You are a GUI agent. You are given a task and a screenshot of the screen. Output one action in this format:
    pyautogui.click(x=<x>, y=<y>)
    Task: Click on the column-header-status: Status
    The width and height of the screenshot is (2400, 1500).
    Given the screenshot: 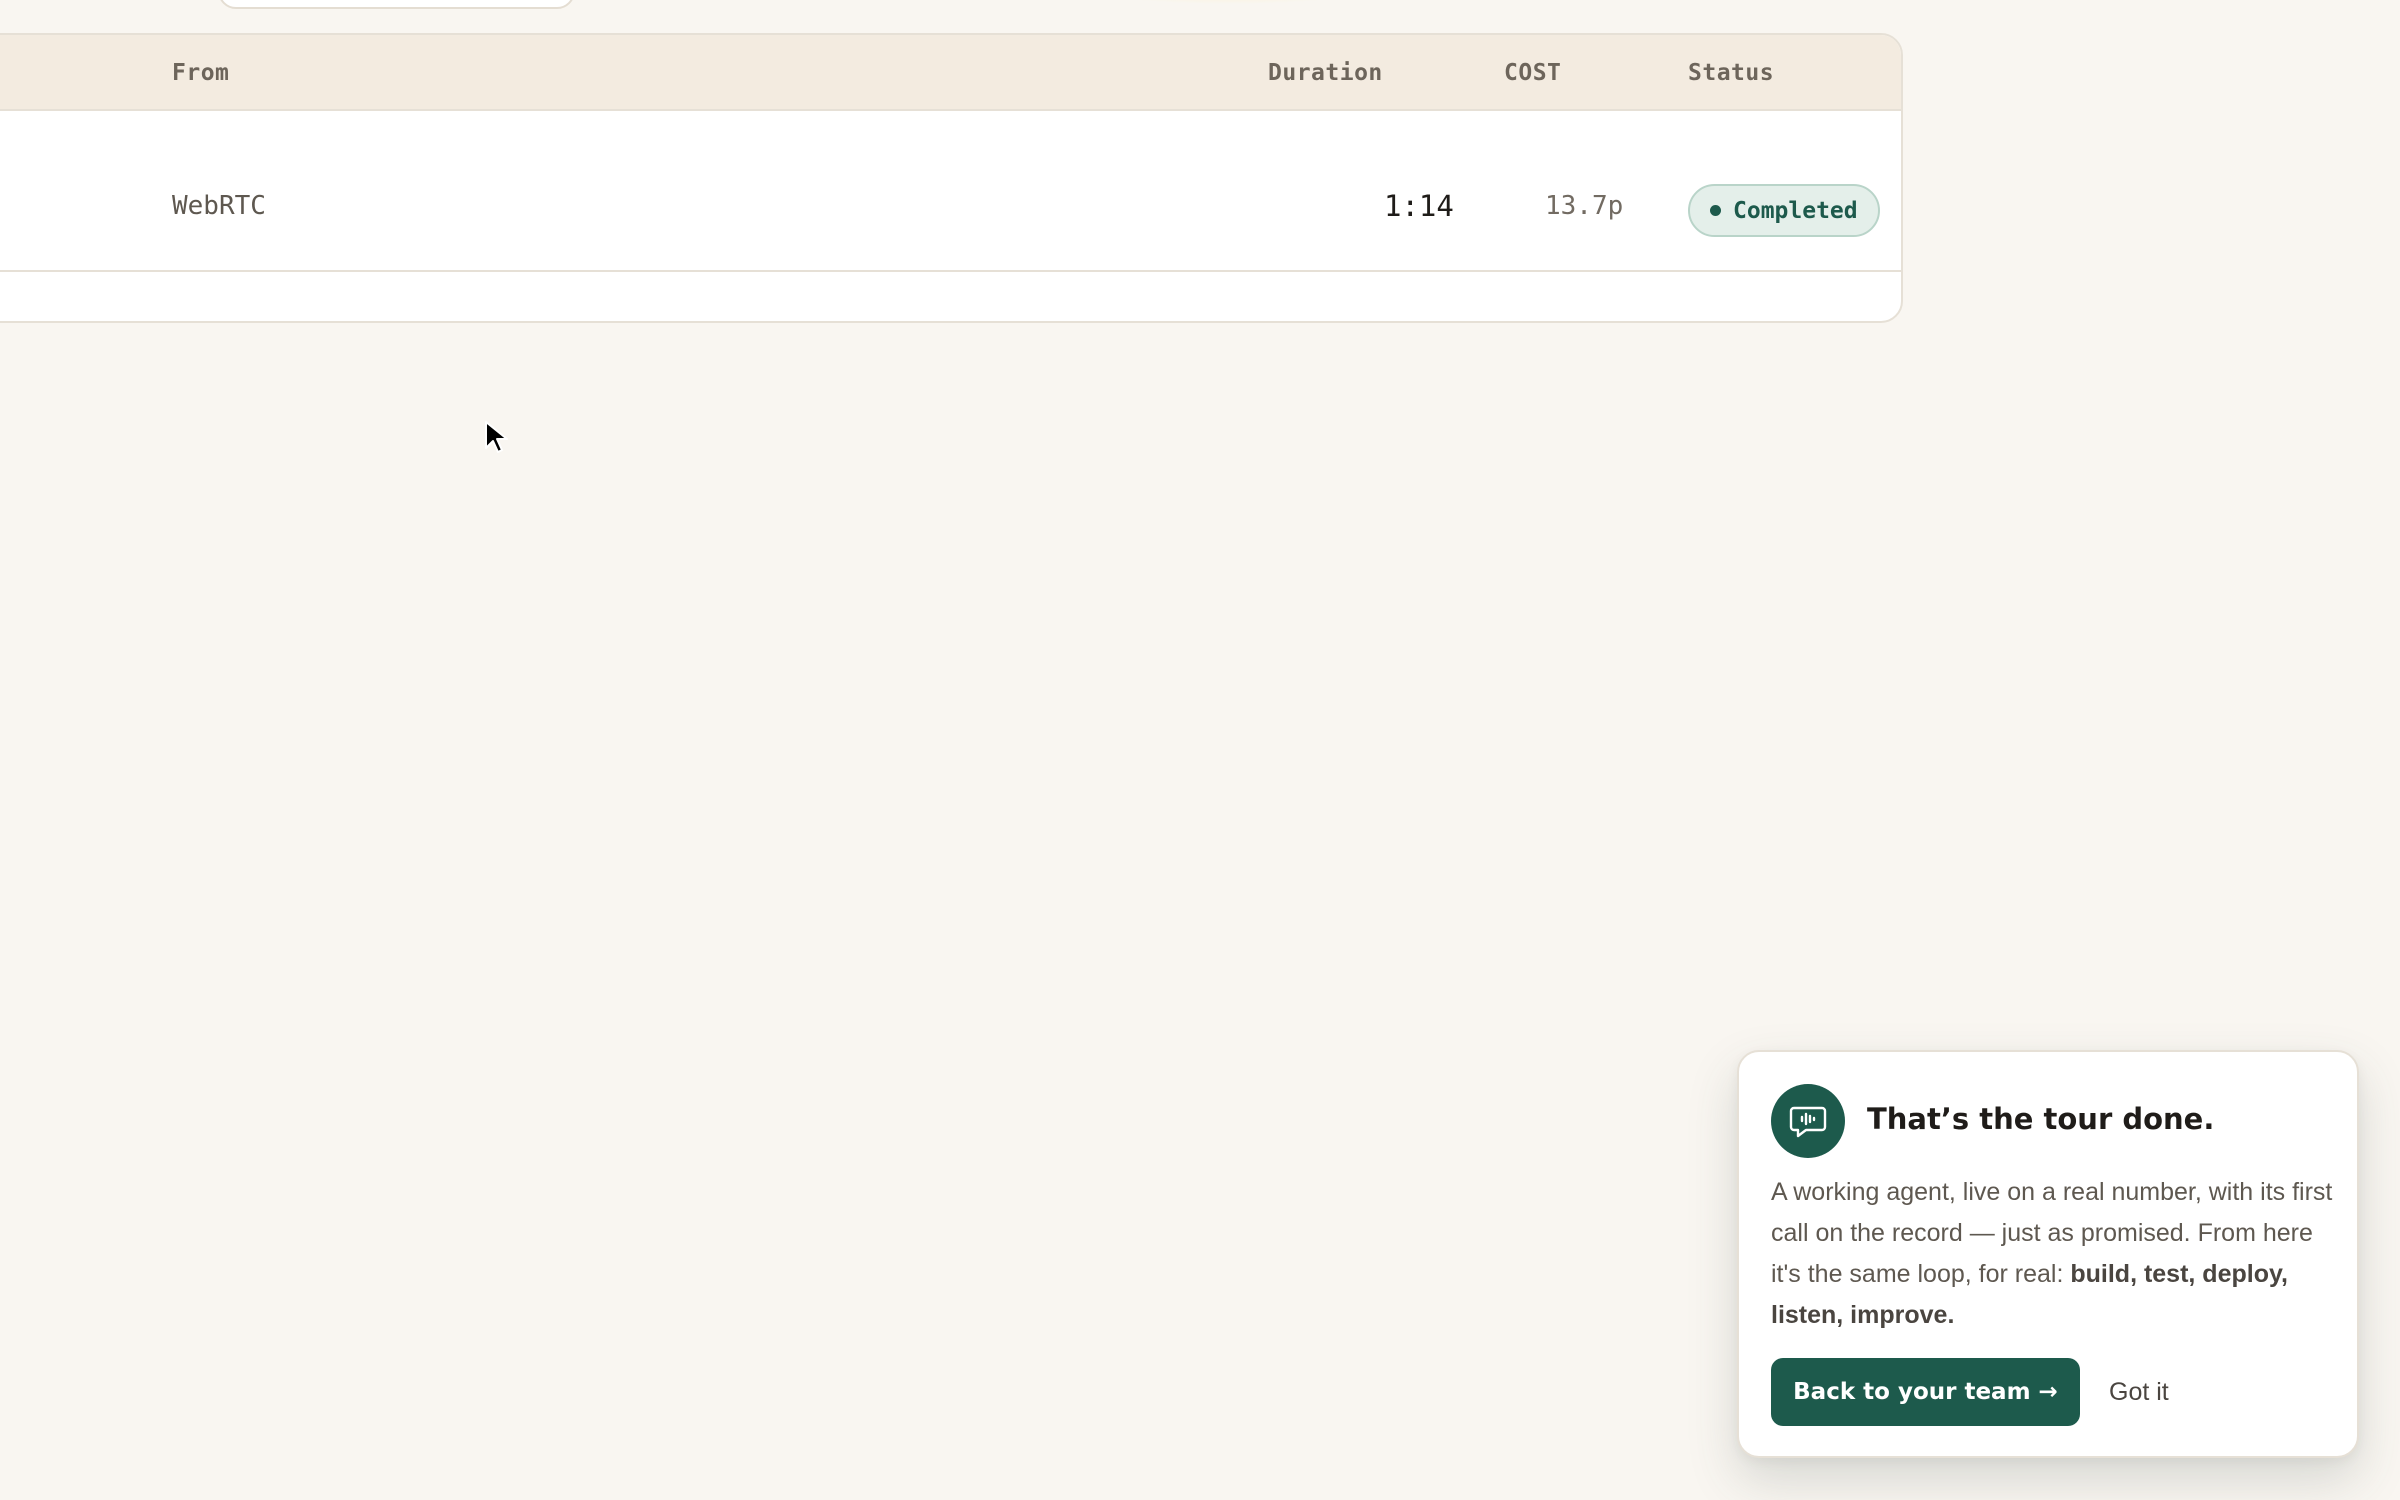 What is the action you would take?
    pyautogui.click(x=1731, y=73)
    